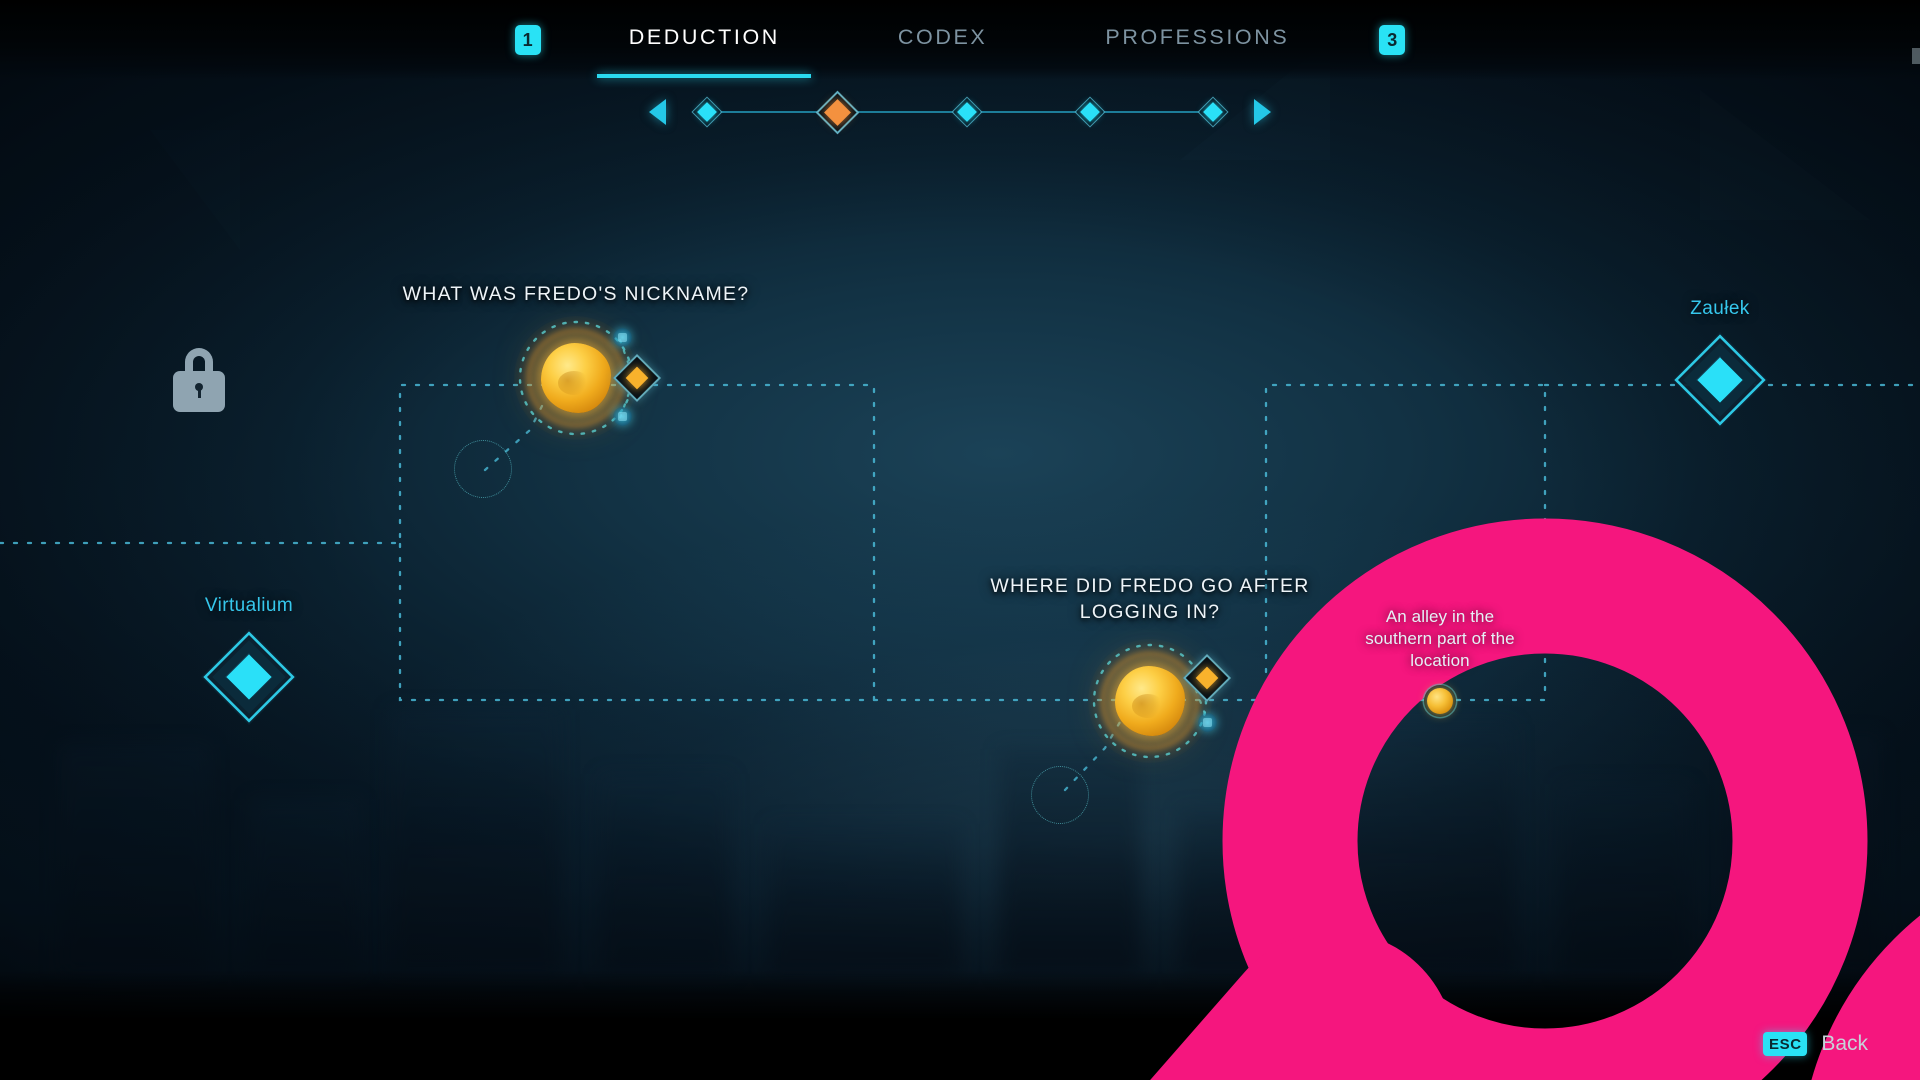 This screenshot has height=1080, width=1920. Describe the element at coordinates (1207, 722) in the screenshot. I see `clue-badge-2a` at that location.